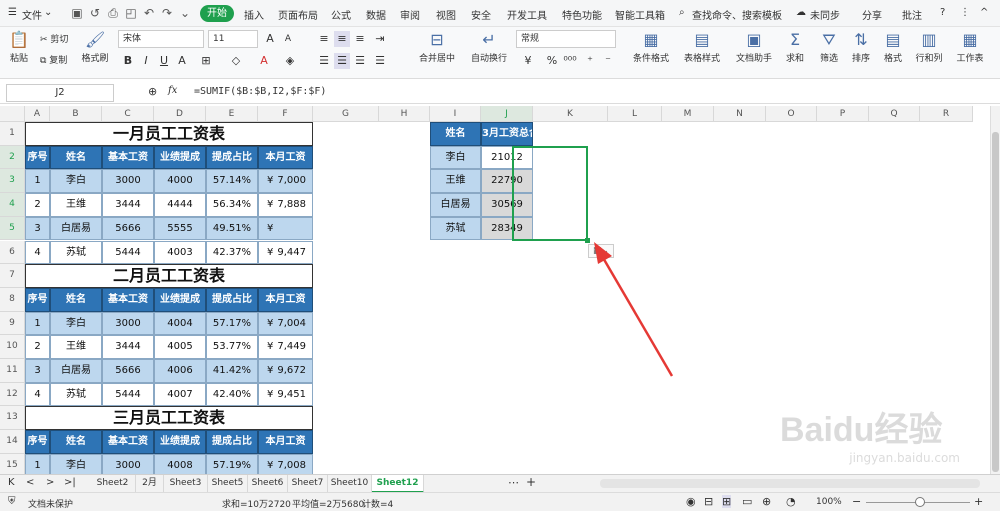 This screenshot has height=511, width=1000. I want to click on table-cell: 4444, so click(180, 205).